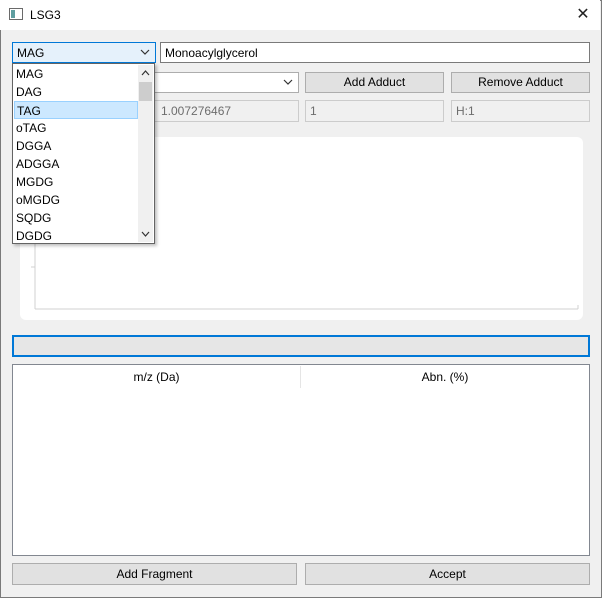 This screenshot has height=598, width=602. Describe the element at coordinates (76, 218) in the screenshot. I see `dropdown-item: SQDG` at that location.